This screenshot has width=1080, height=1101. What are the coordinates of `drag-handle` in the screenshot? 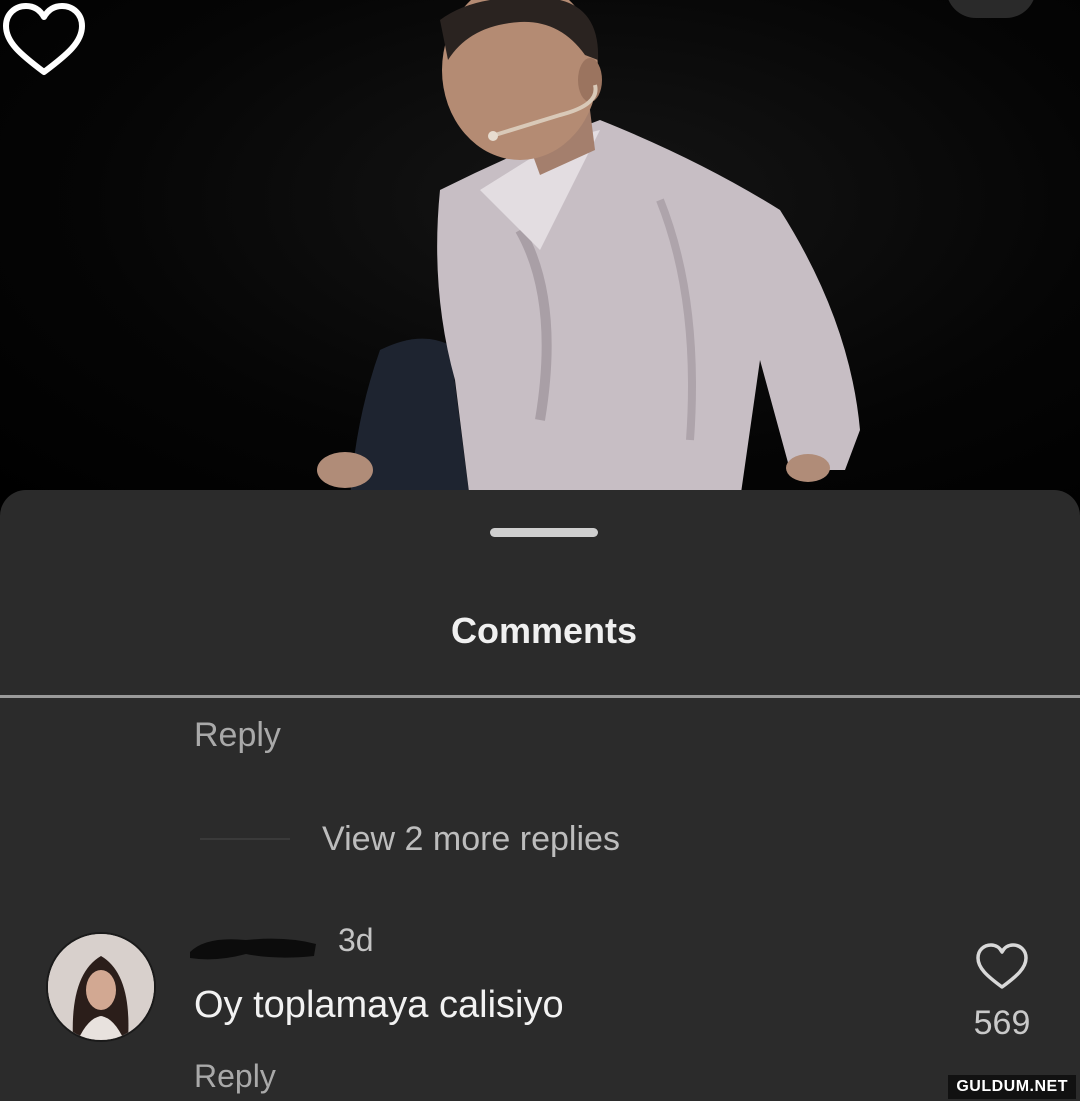 It's located at (544, 532).